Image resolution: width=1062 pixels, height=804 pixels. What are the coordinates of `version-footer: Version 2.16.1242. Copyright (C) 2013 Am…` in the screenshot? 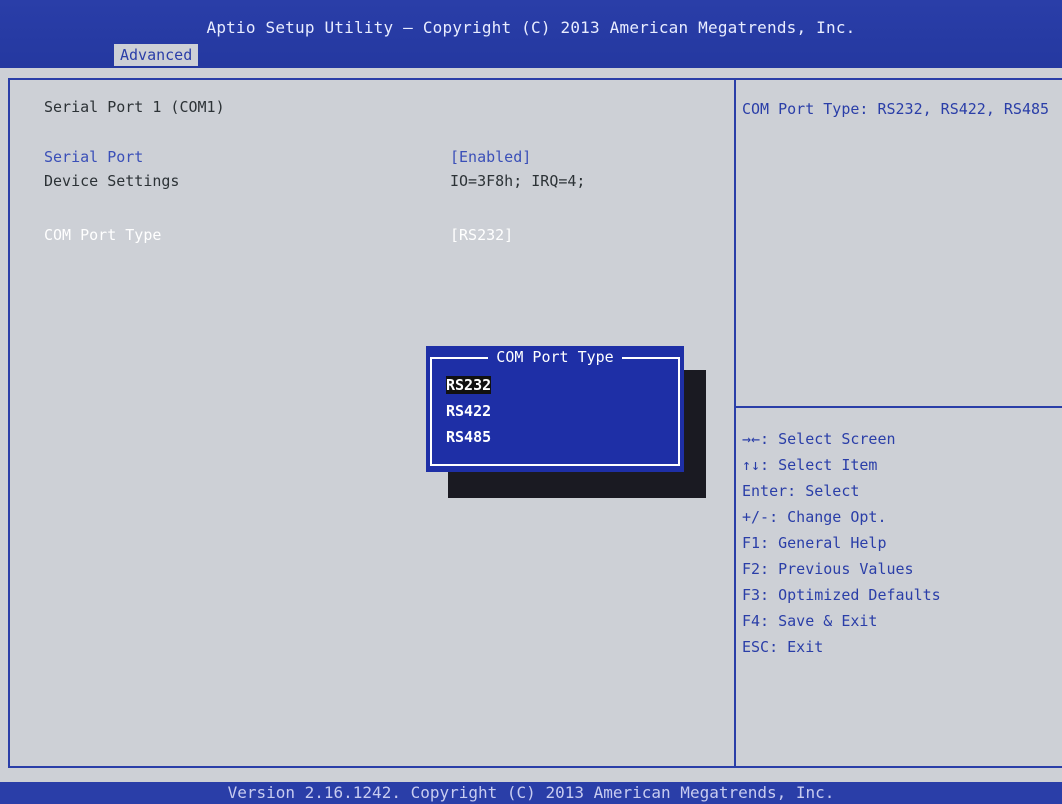 It's located at (531, 792).